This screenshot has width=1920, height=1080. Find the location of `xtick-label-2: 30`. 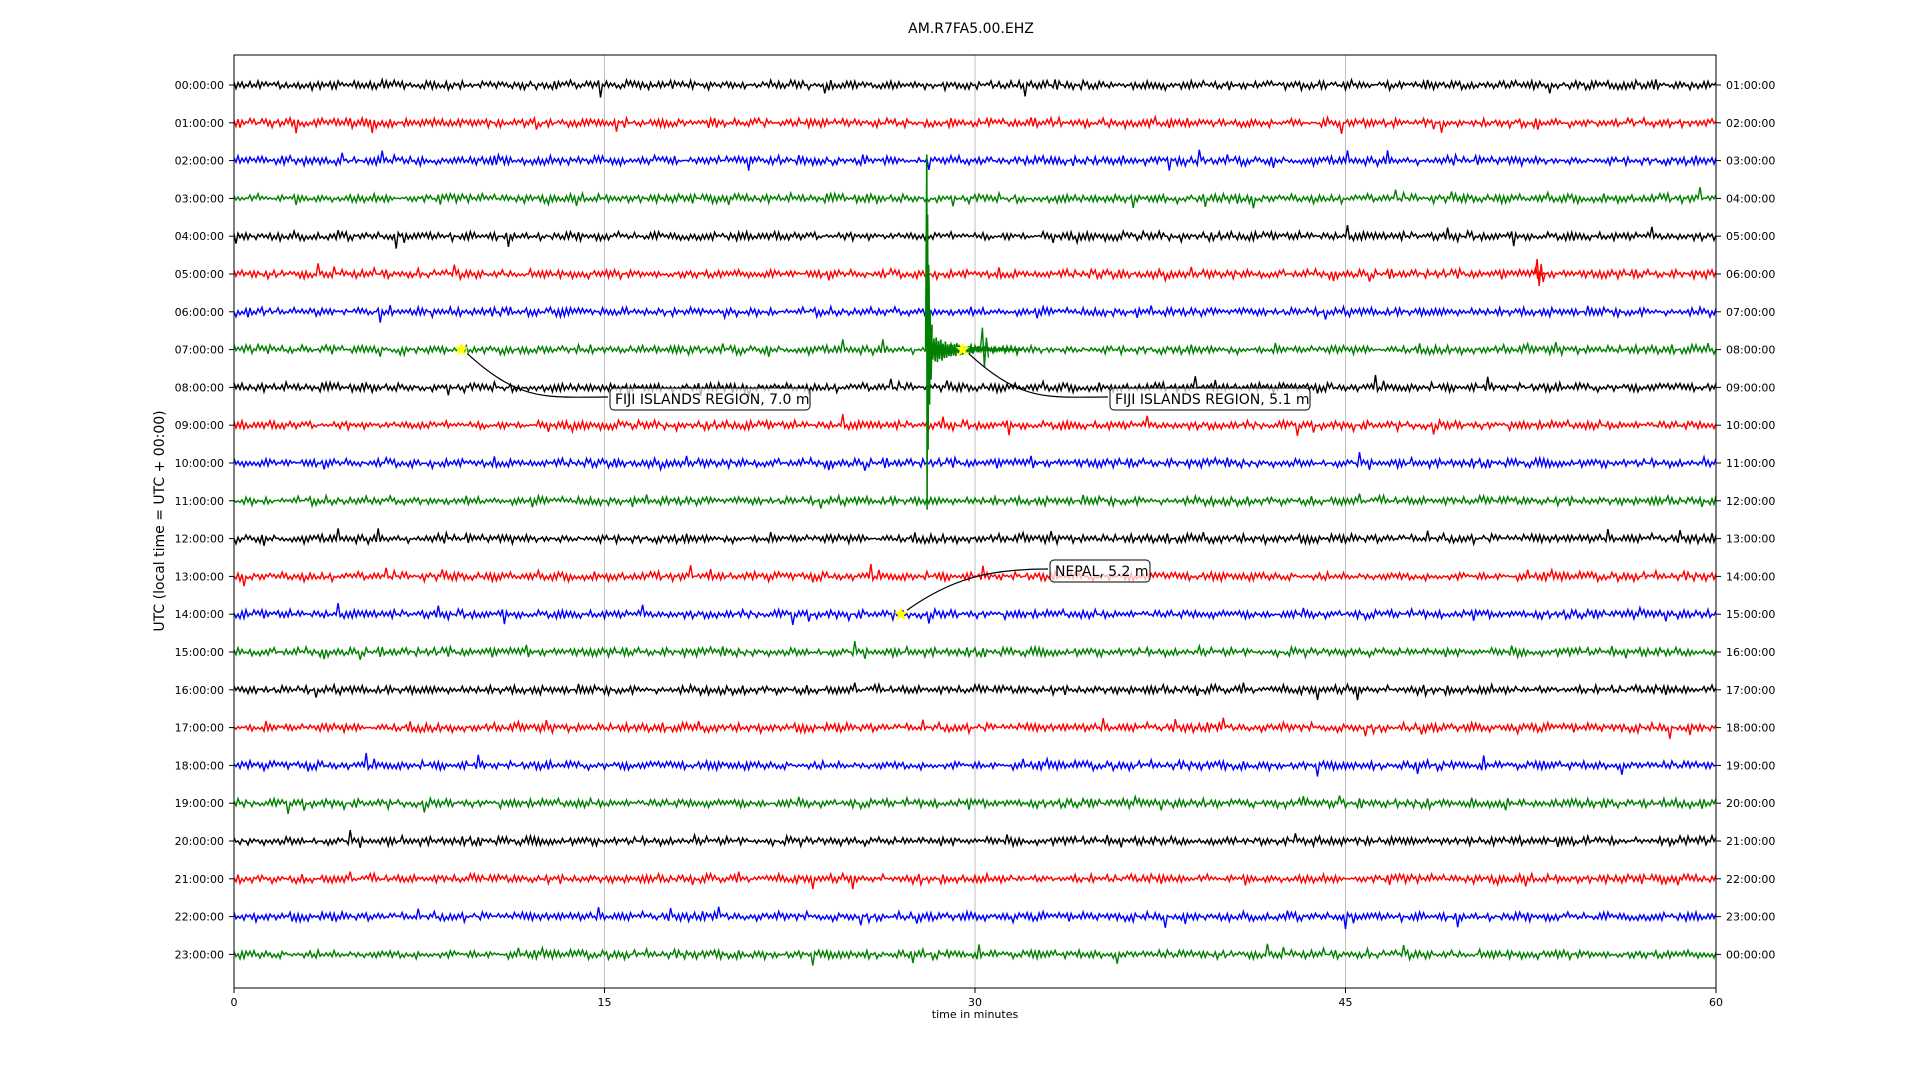

xtick-label-2: 30 is located at coordinates (975, 1002).